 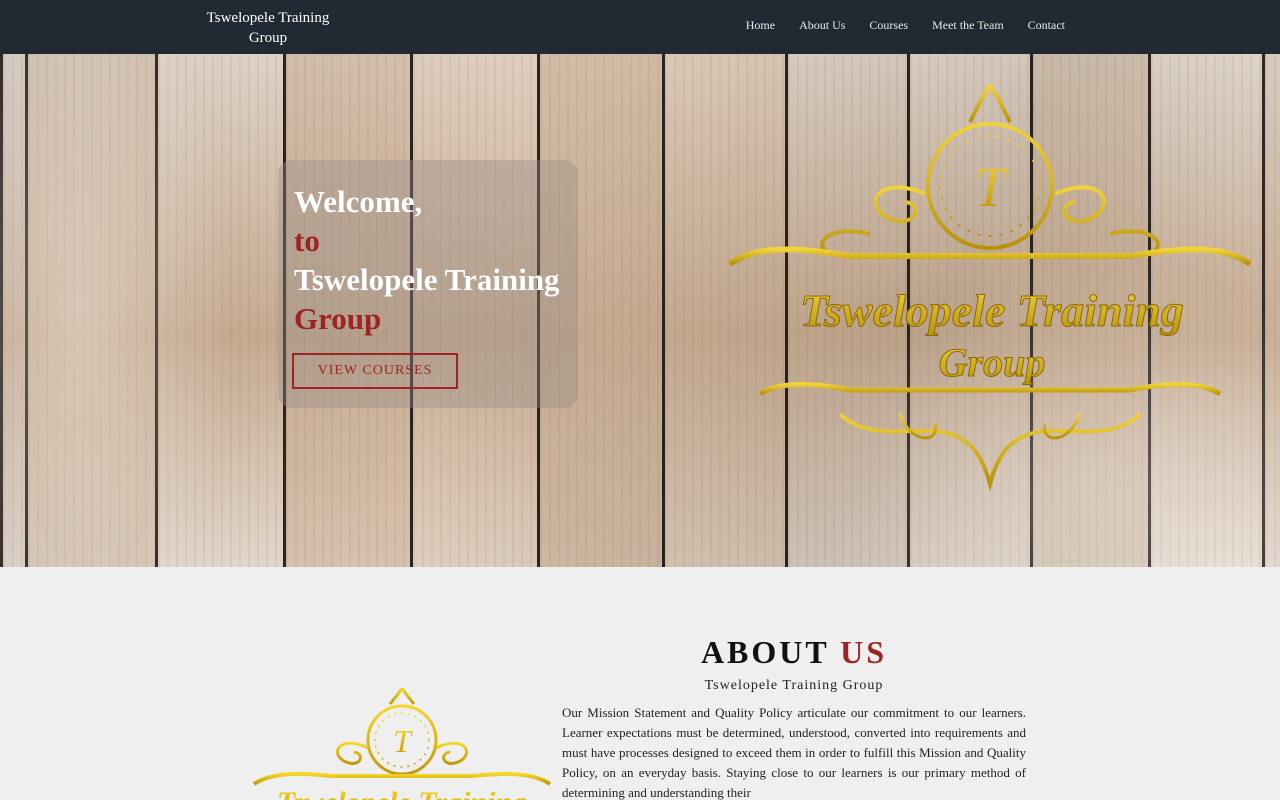 What do you see at coordinates (1107, 220) in the screenshot?
I see `logo-right-scroll` at bounding box center [1107, 220].